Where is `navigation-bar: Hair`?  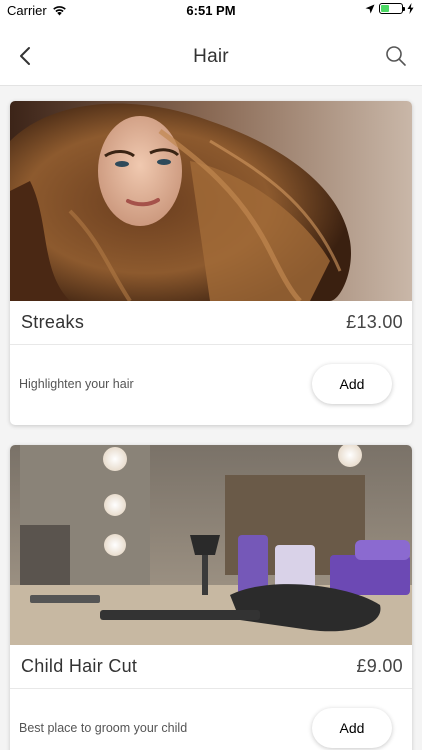
navigation-bar: Hair is located at coordinates (211, 54).